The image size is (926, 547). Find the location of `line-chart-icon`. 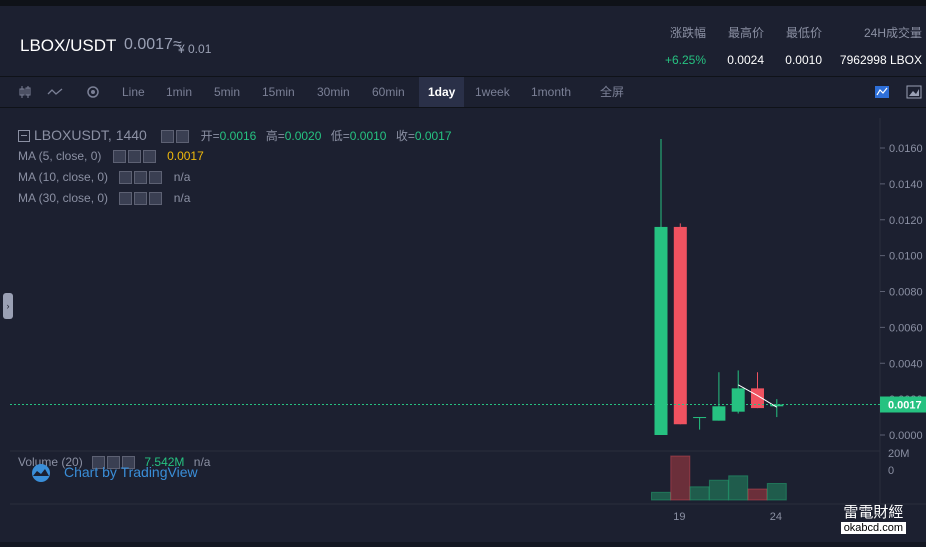

line-chart-icon is located at coordinates (55, 92).